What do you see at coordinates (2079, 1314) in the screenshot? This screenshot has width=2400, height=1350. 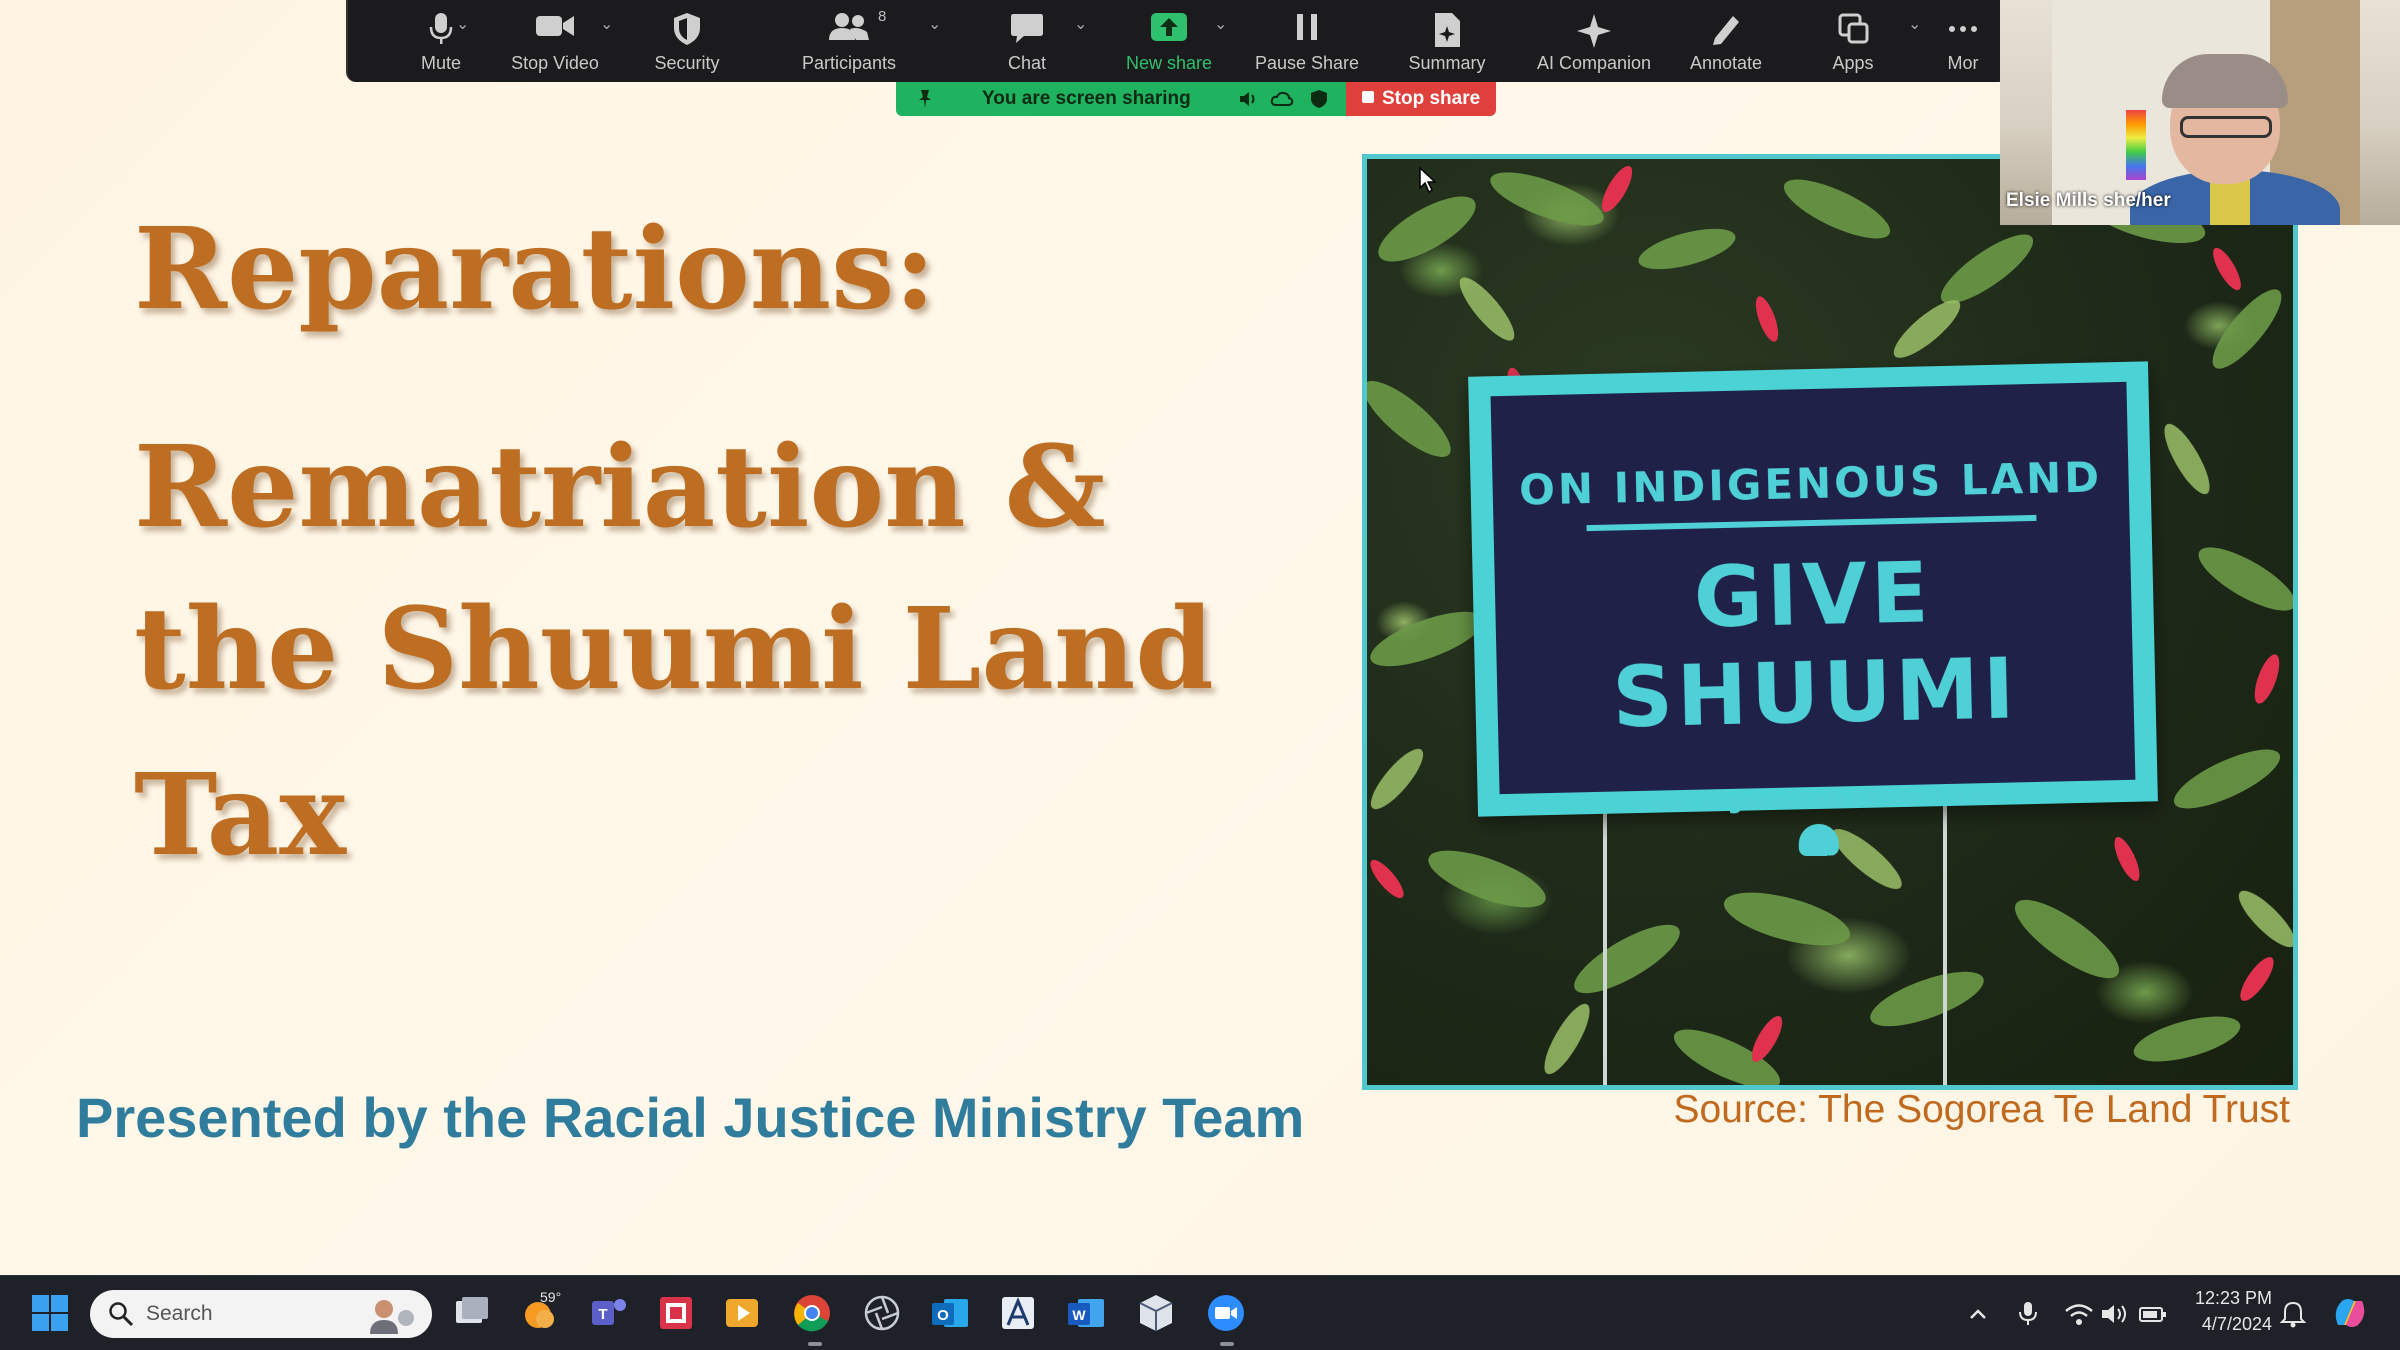 I see `wifi-icon` at bounding box center [2079, 1314].